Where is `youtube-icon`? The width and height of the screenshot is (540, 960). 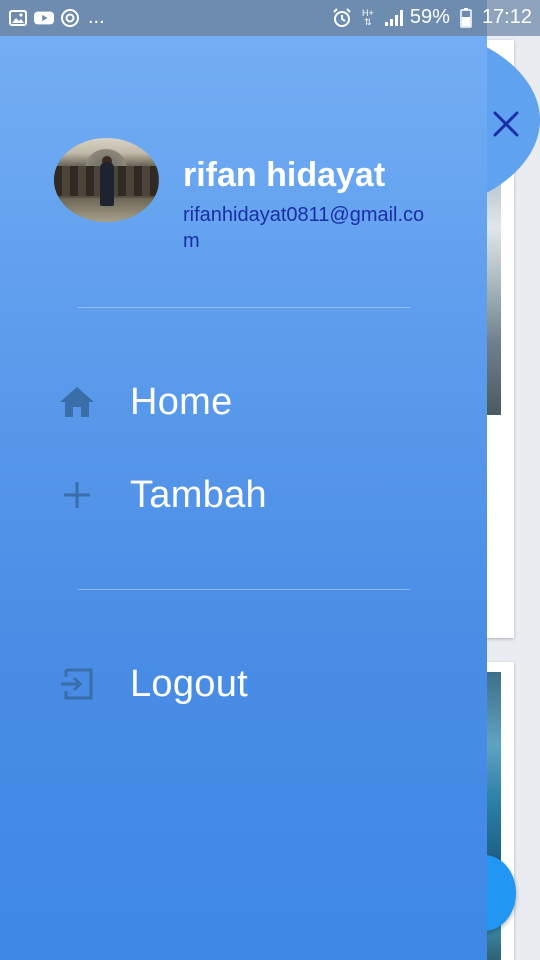
youtube-icon is located at coordinates (44, 18).